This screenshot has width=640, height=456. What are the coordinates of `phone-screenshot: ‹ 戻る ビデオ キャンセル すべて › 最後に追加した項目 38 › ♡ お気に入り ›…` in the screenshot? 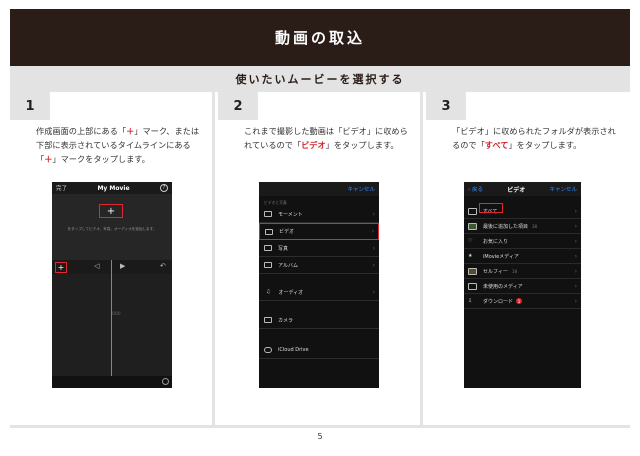 It's located at (522, 285).